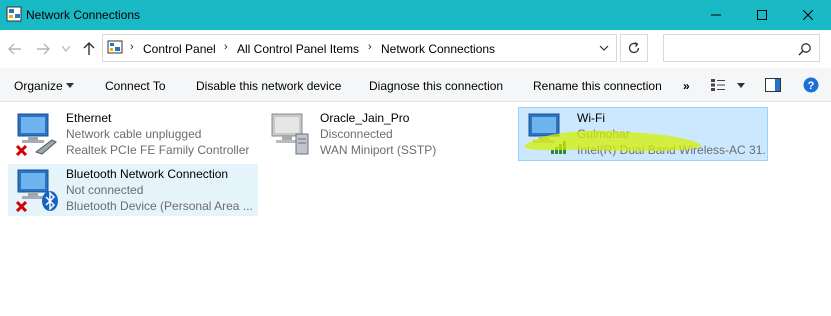 This screenshot has width=831, height=316. What do you see at coordinates (14, 14) in the screenshot?
I see `network-connections-icon` at bounding box center [14, 14].